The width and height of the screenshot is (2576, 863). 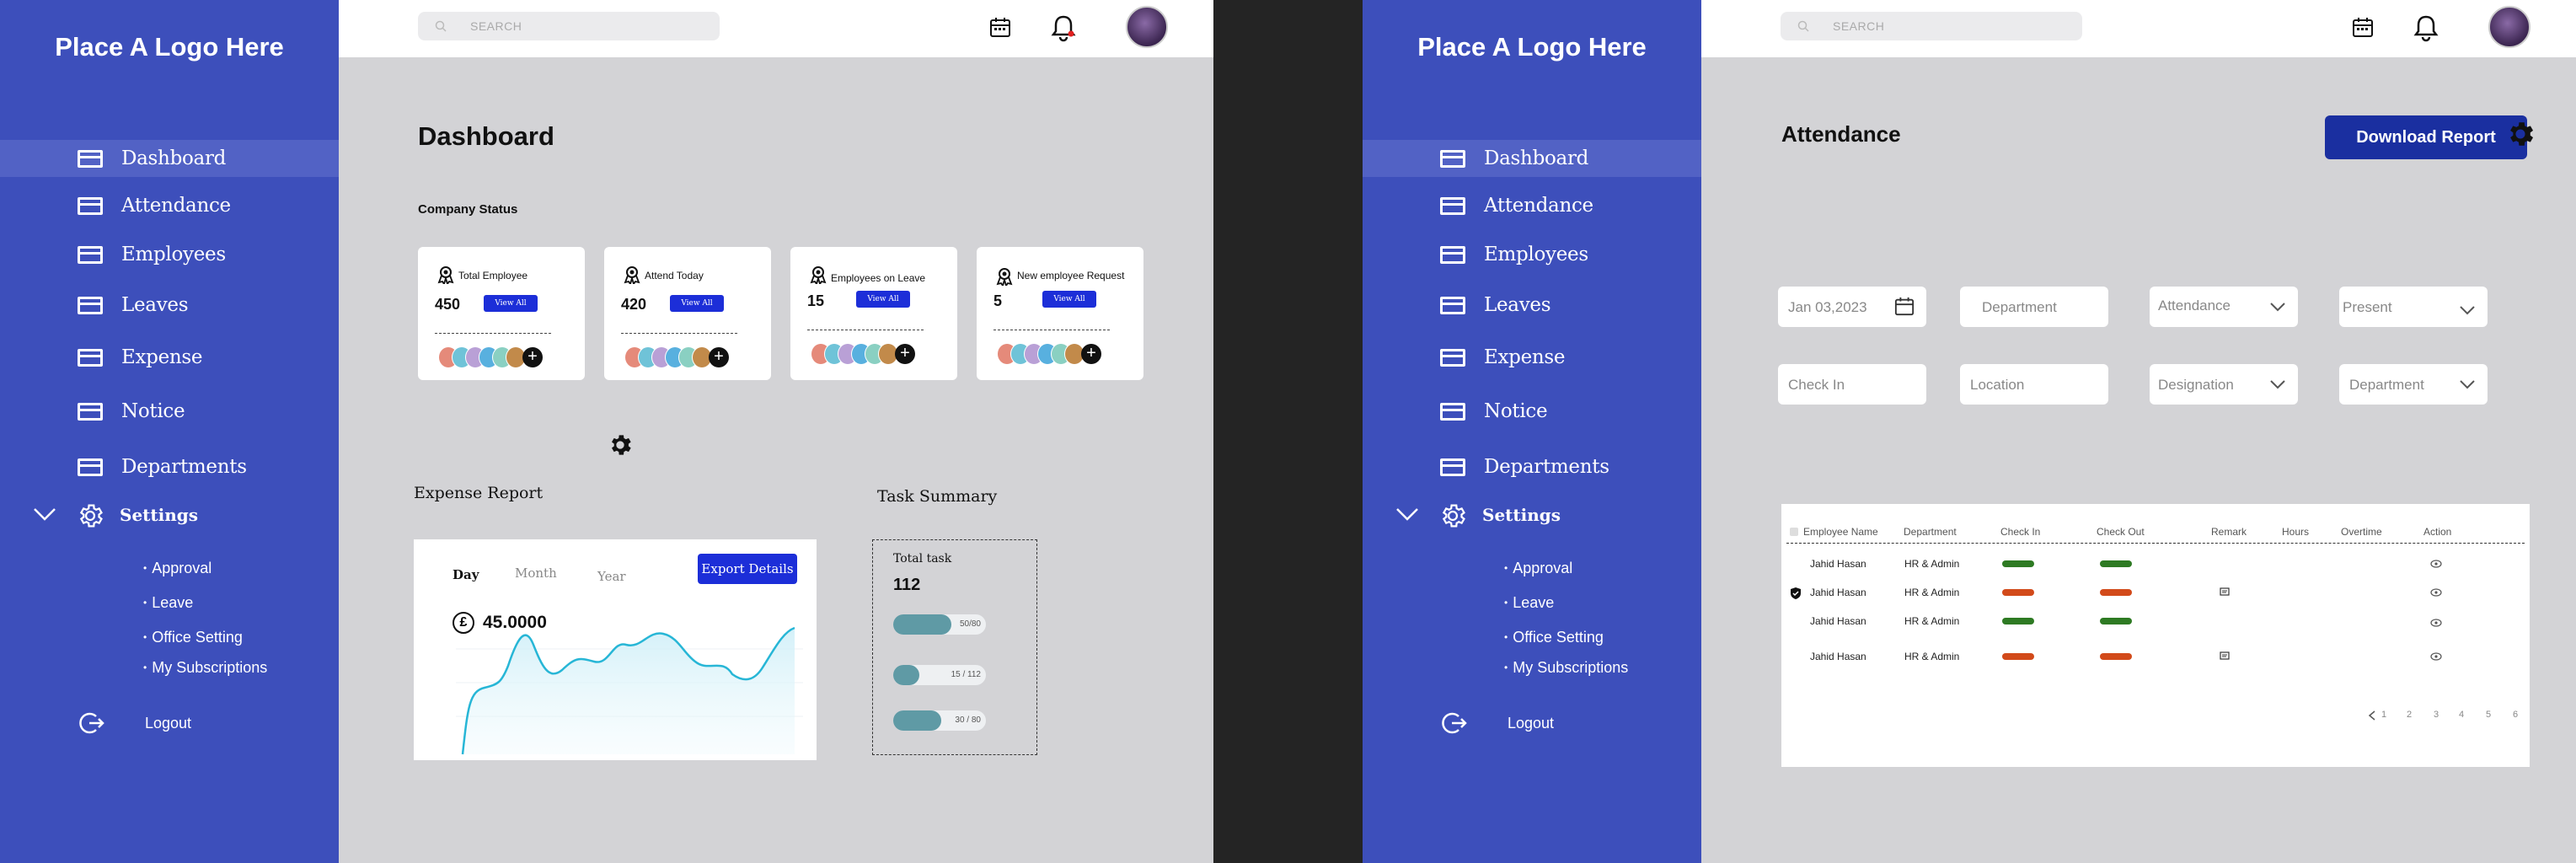 What do you see at coordinates (501, 313) in the screenshot?
I see `status-card-total-employee: Total Employee 450 View All +` at bounding box center [501, 313].